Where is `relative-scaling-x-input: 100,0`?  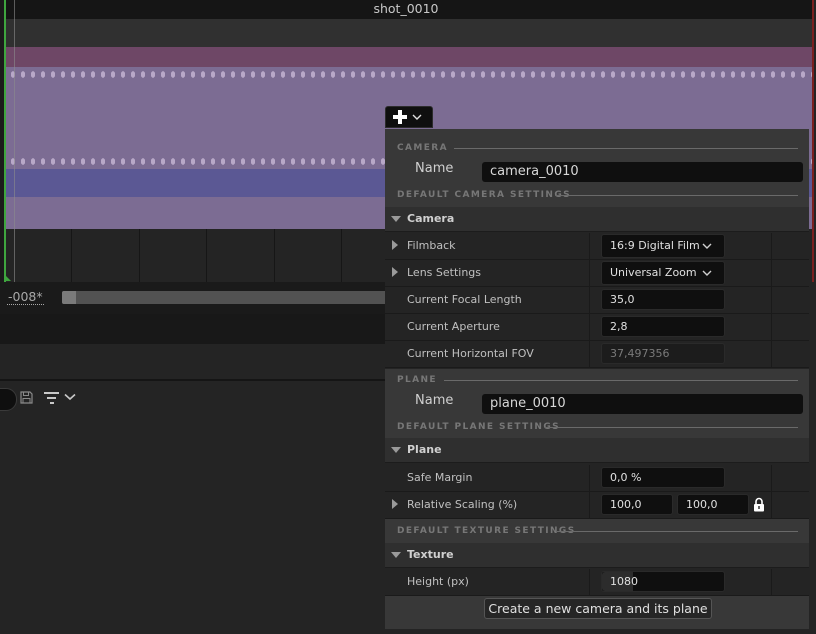 relative-scaling-x-input: 100,0 is located at coordinates (637, 504).